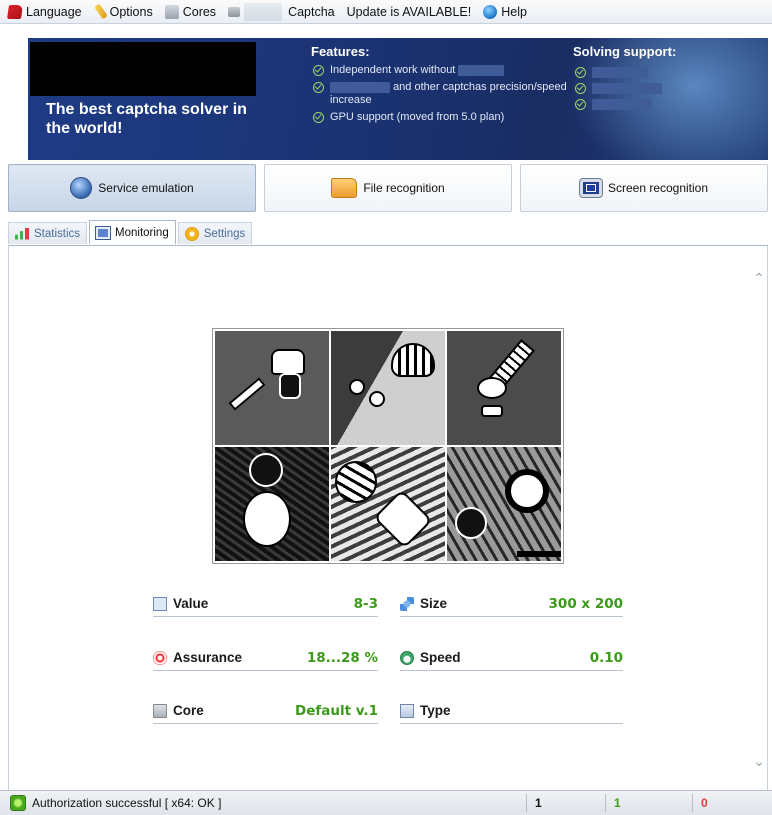  I want to click on core-label: Core, so click(188, 710).